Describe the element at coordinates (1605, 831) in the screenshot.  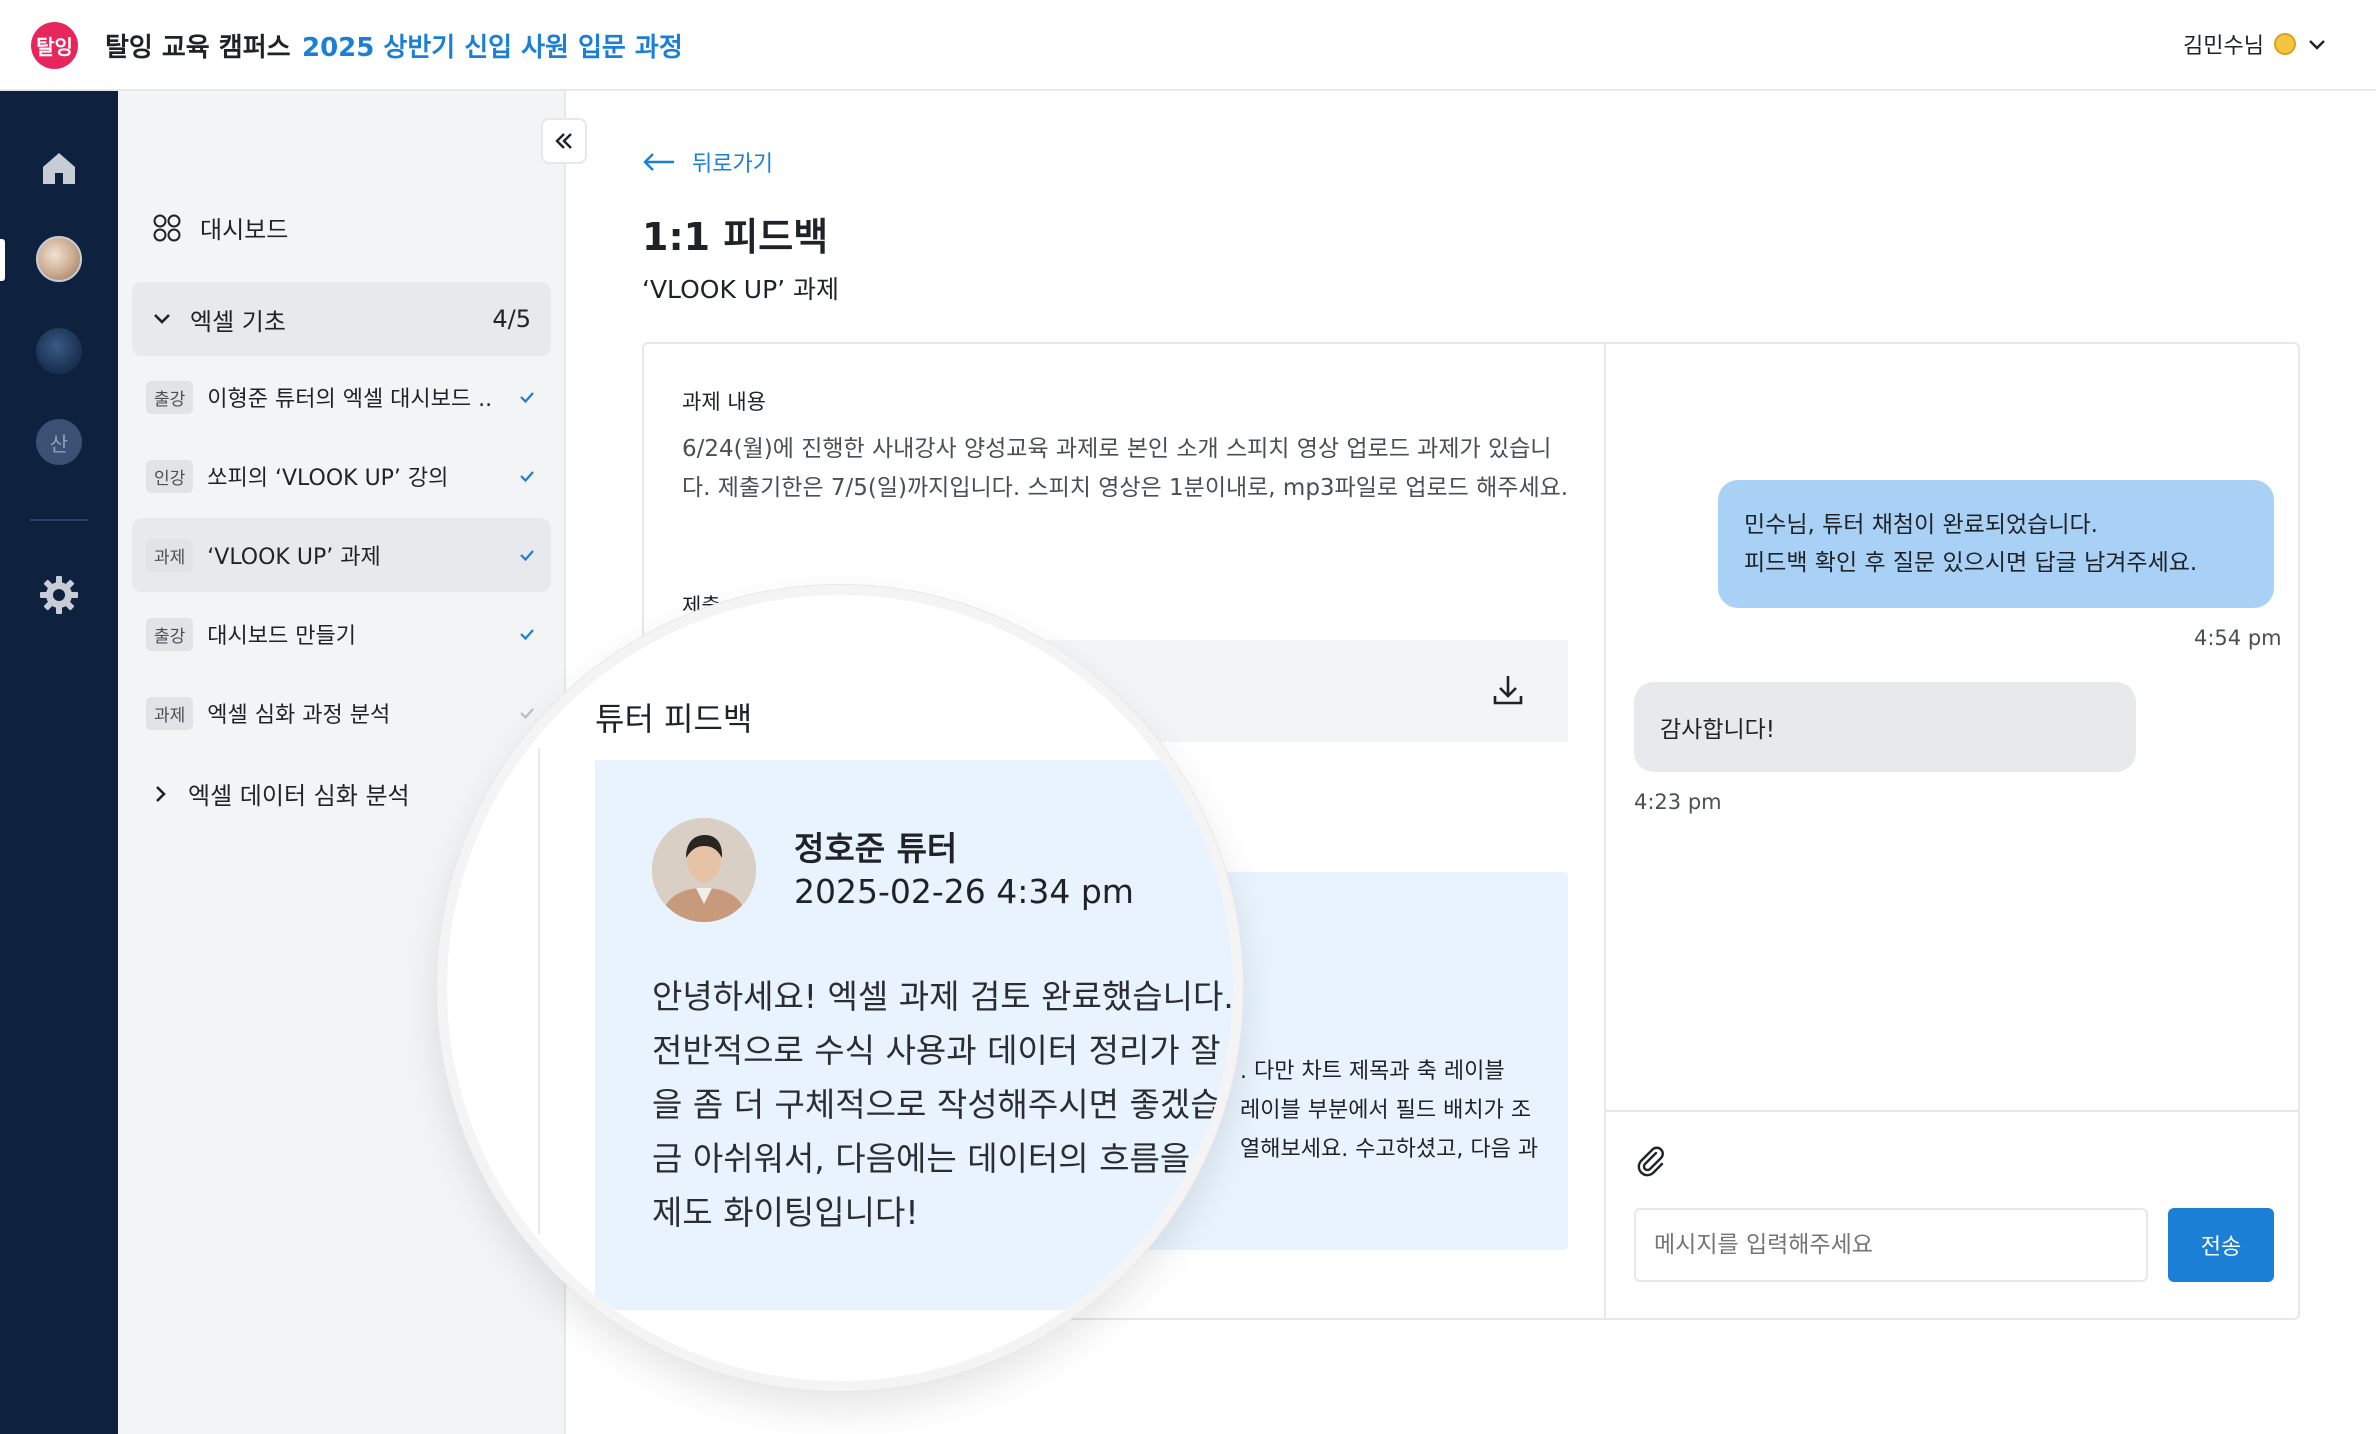
I see `card-divider` at that location.